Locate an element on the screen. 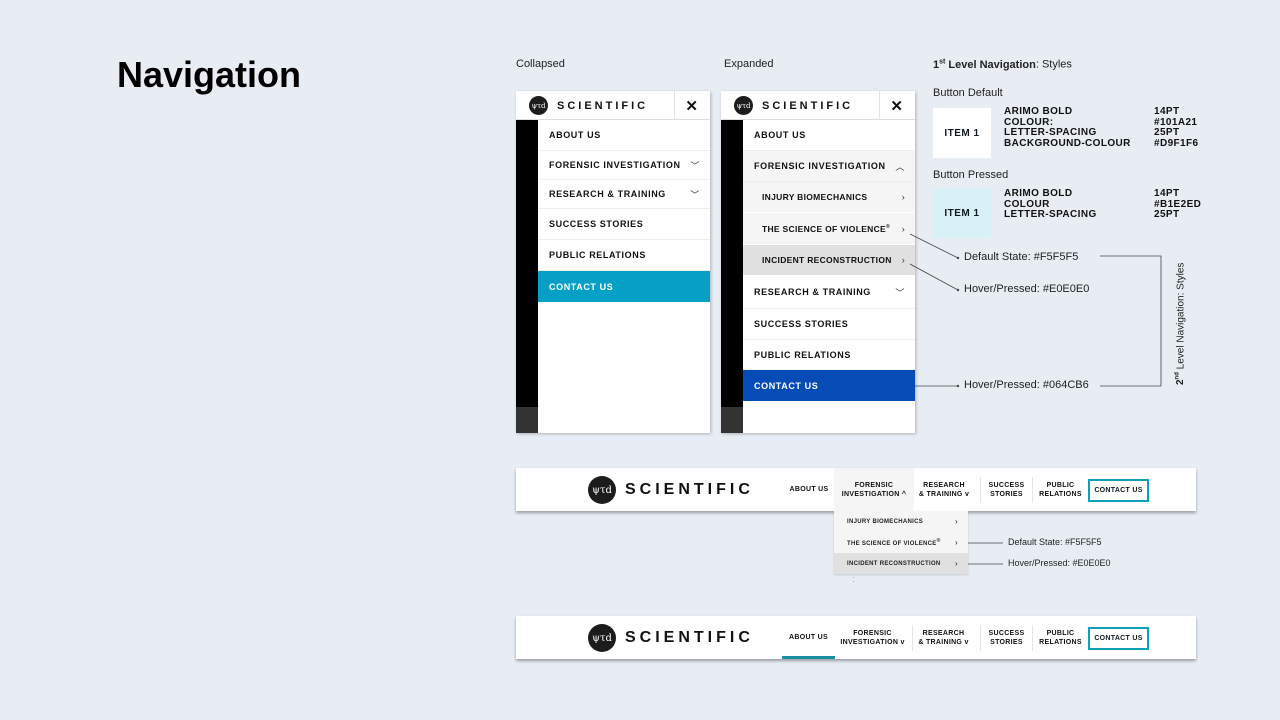  annotation-default-state: Default State: #F5F5F5 is located at coordinates (1021, 257).